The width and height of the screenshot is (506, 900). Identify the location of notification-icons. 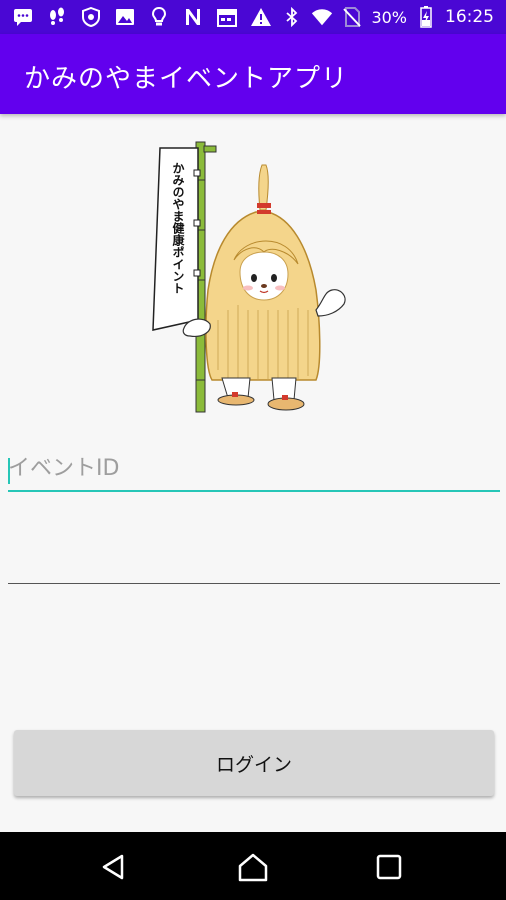
(142, 17).